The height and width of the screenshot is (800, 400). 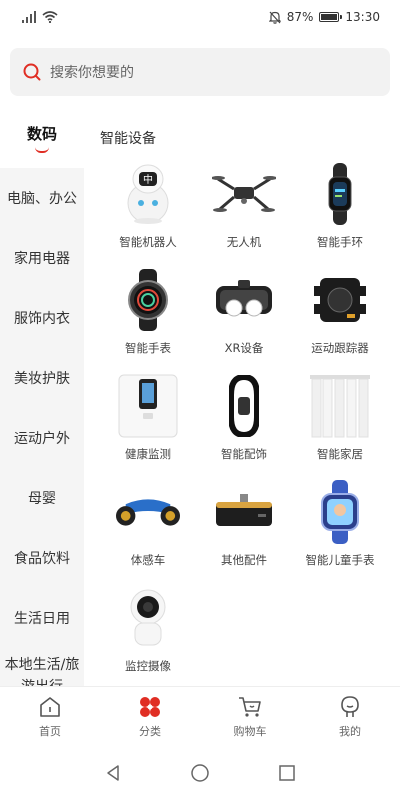 I want to click on battery-icon, so click(x=331, y=17).